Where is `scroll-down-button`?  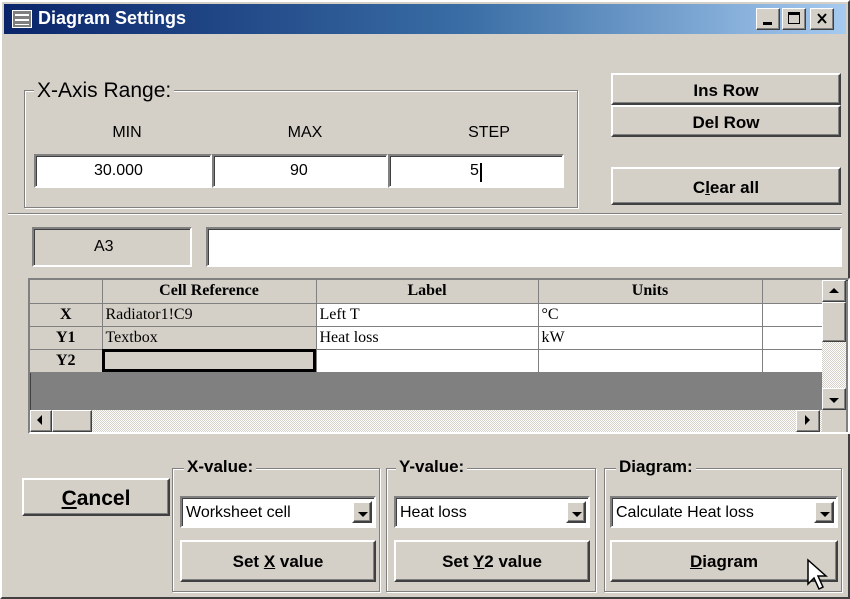
scroll-down-button is located at coordinates (834, 399).